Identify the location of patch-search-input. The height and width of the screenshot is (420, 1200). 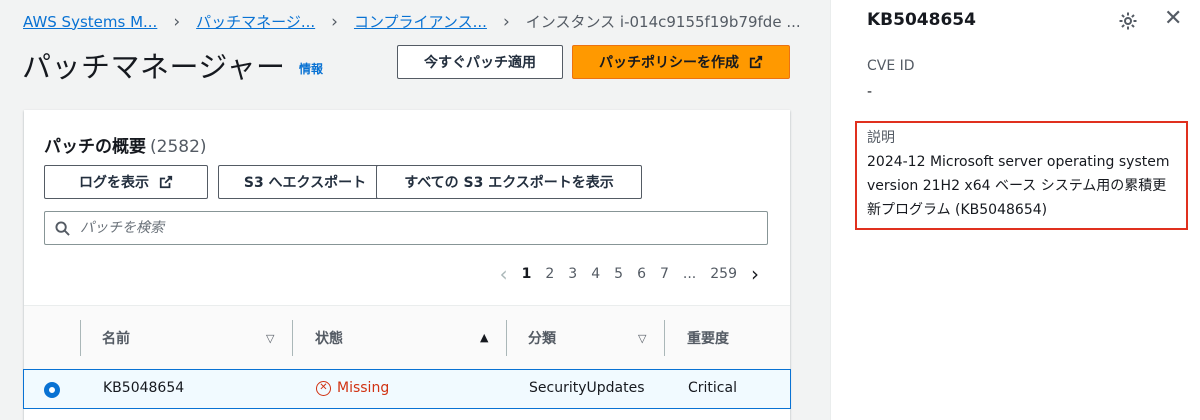
(405, 228).